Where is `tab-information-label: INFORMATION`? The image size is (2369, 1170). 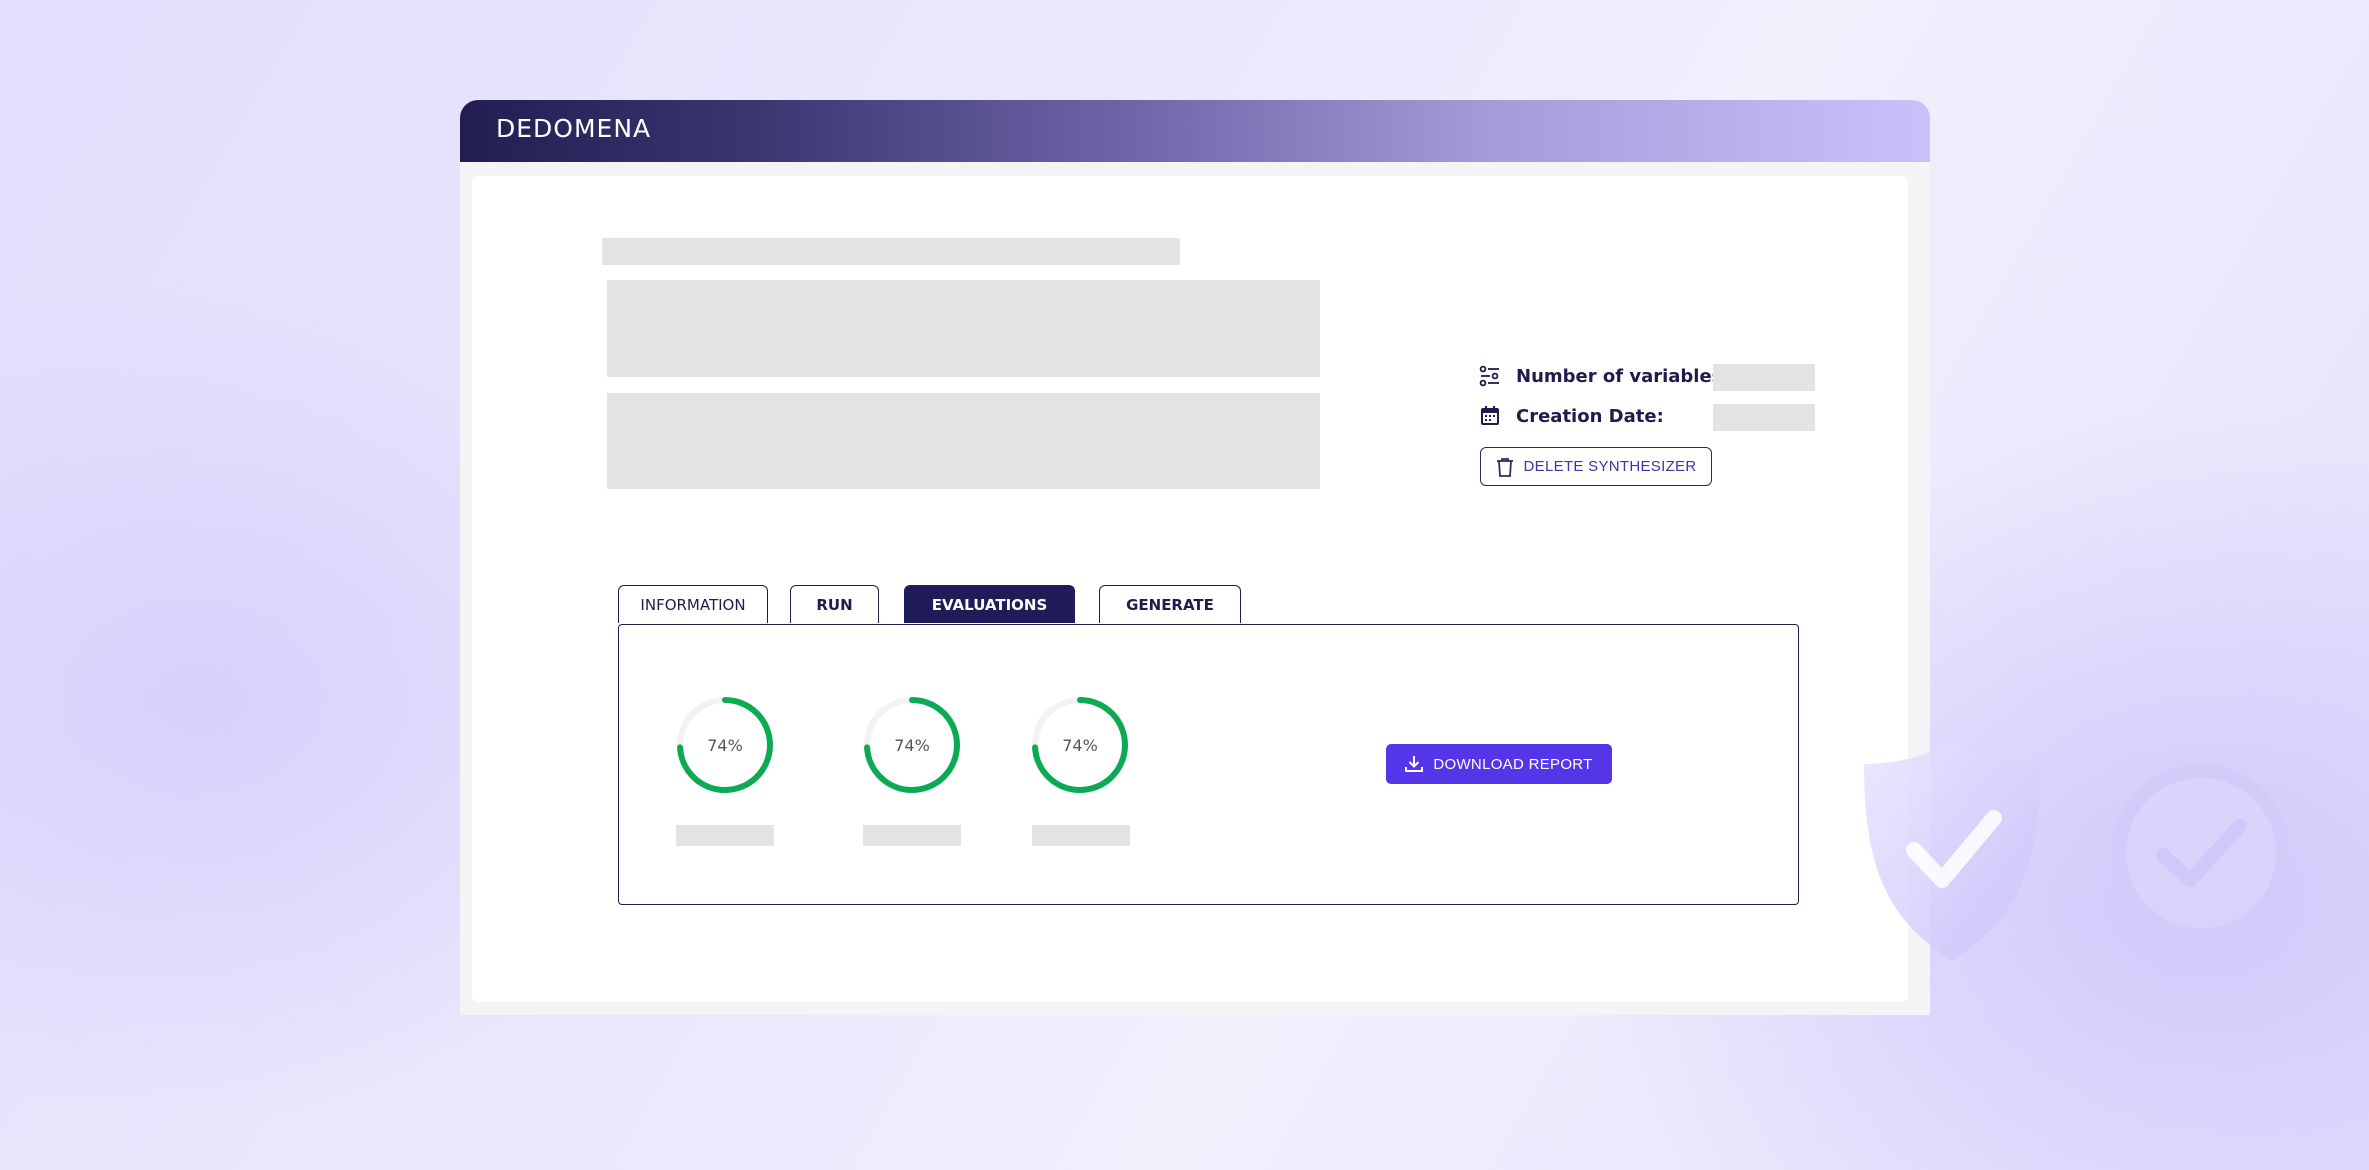
tab-information-label: INFORMATION is located at coordinates (693, 604).